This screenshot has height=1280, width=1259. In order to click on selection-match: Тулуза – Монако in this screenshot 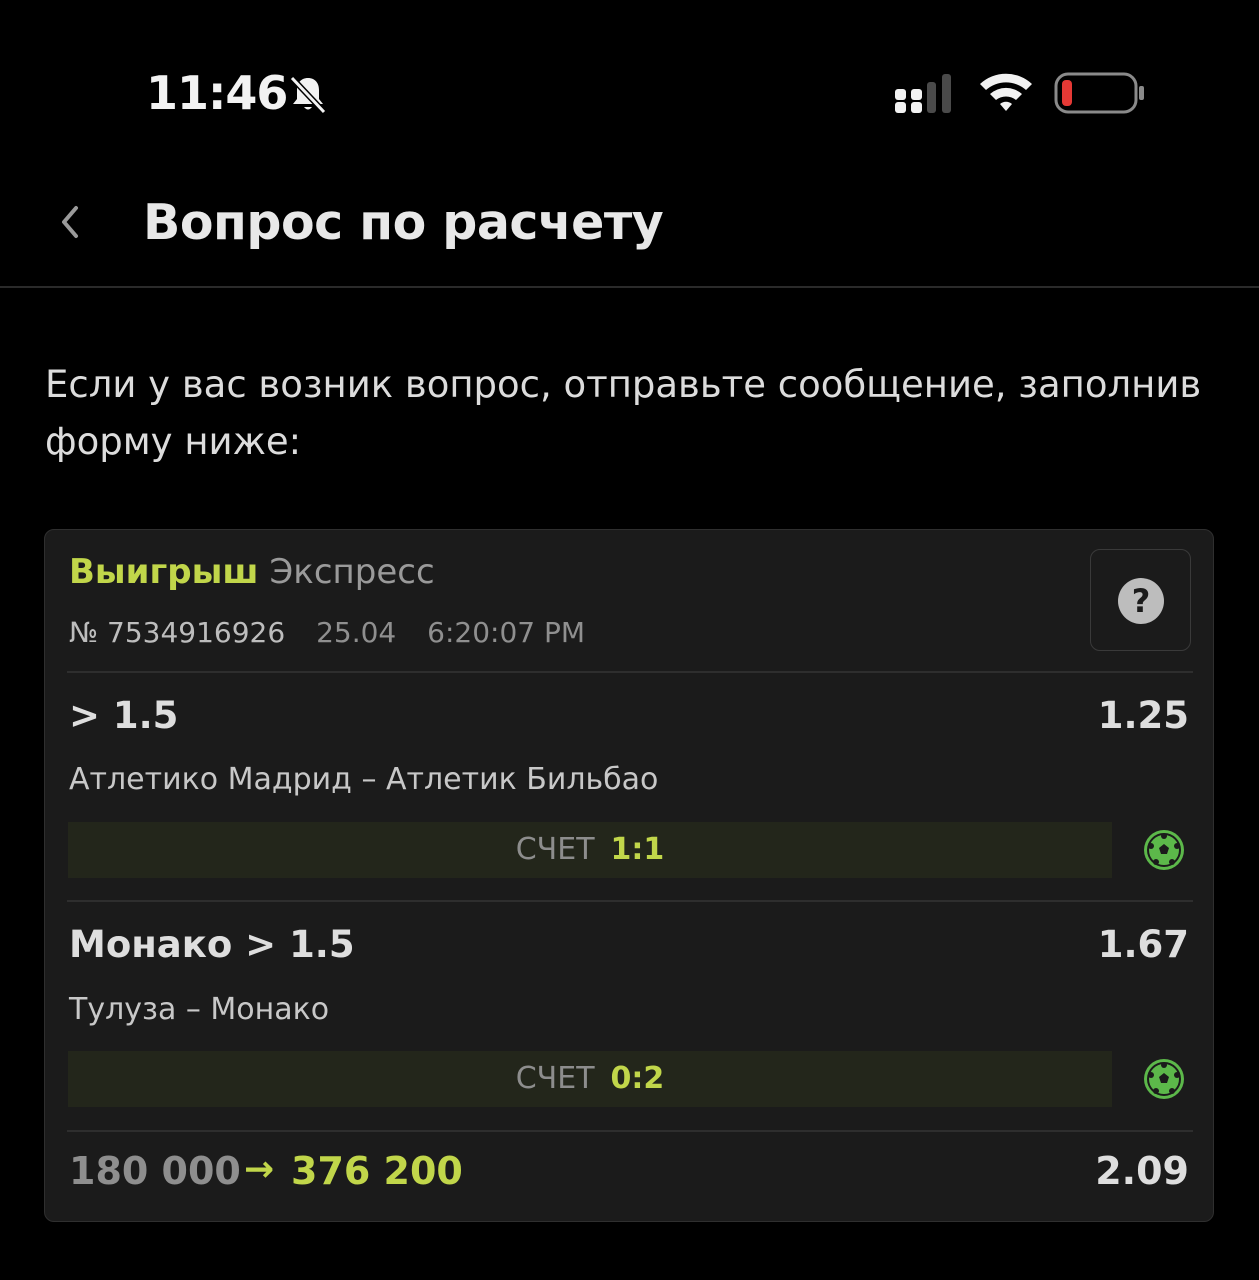, I will do `click(199, 1009)`.